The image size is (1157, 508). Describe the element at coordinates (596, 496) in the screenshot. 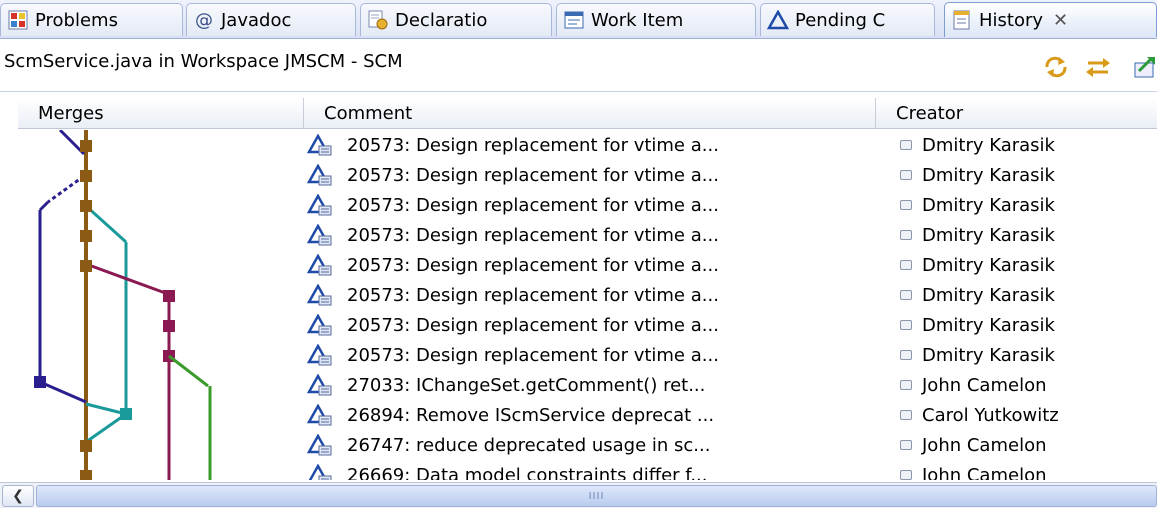

I see `scroll-thumb: IIII` at that location.